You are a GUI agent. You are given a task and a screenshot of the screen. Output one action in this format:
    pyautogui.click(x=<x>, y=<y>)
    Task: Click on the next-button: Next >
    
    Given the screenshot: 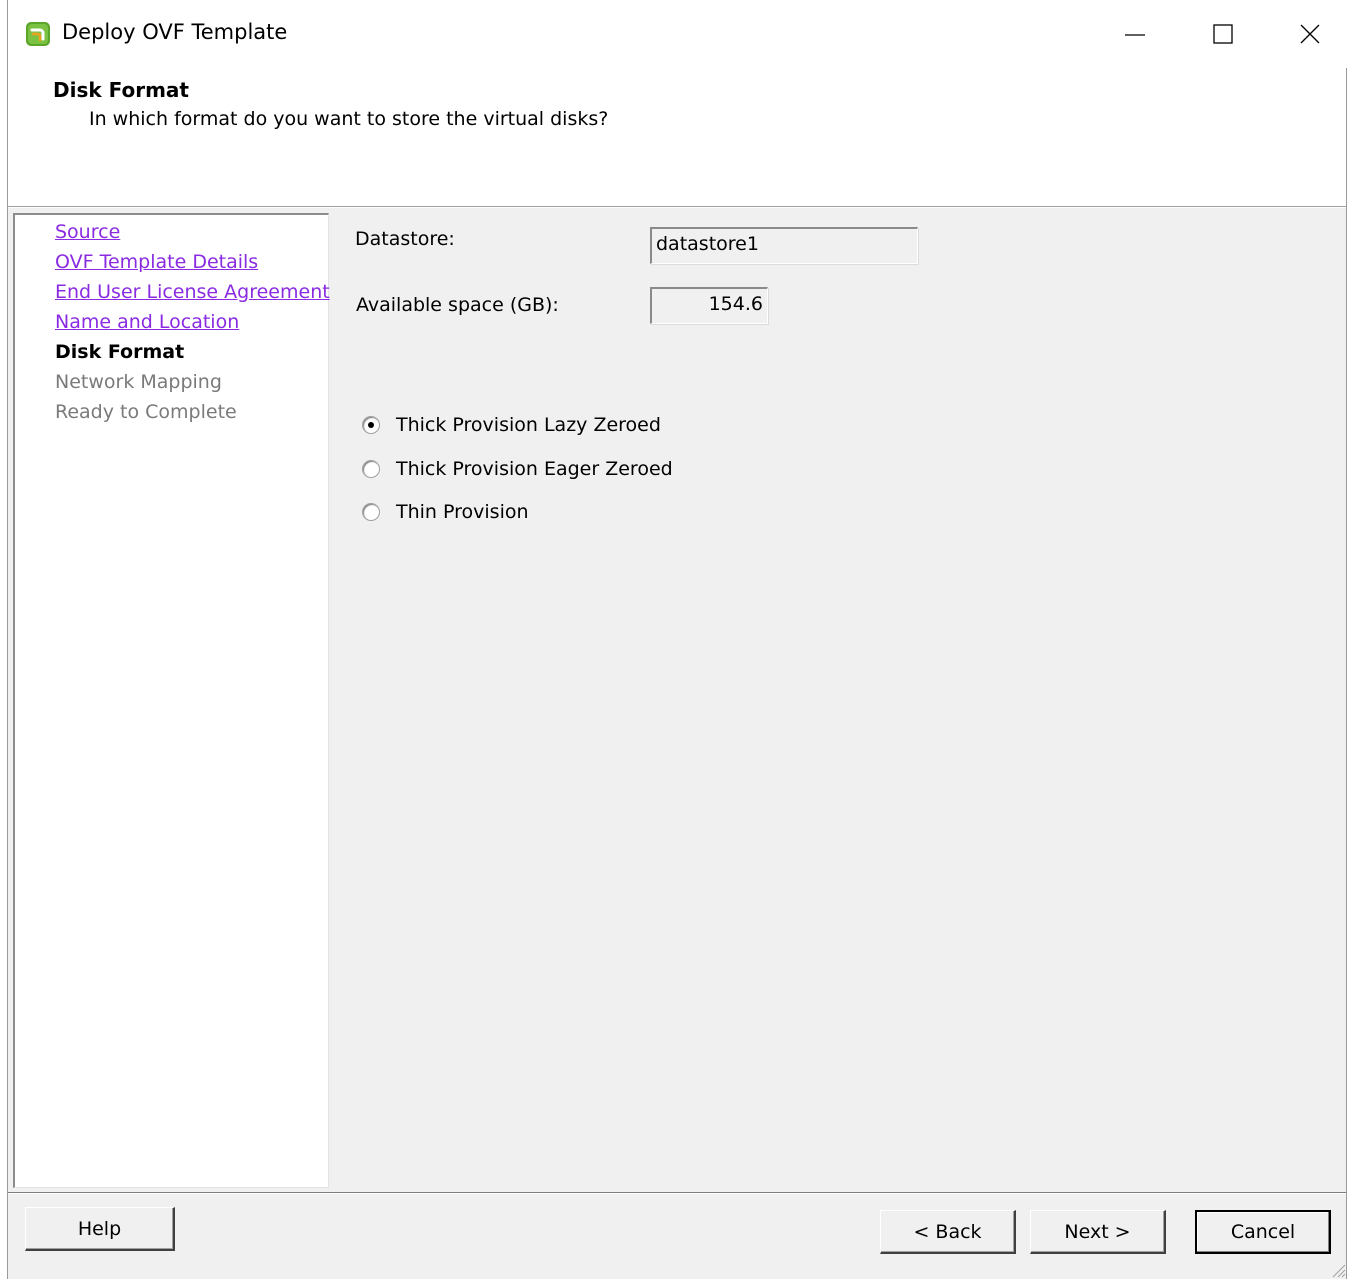 What is the action you would take?
    pyautogui.click(x=1098, y=1232)
    